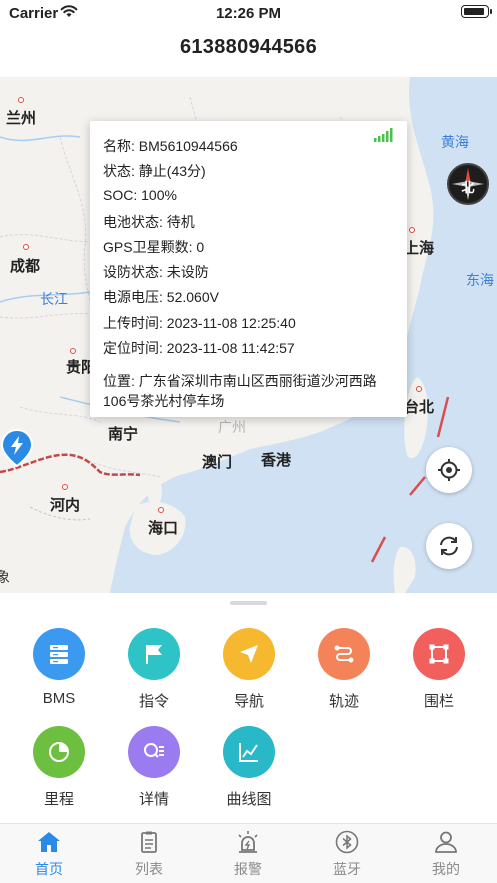  I want to click on line-chart-icon, so click(249, 752).